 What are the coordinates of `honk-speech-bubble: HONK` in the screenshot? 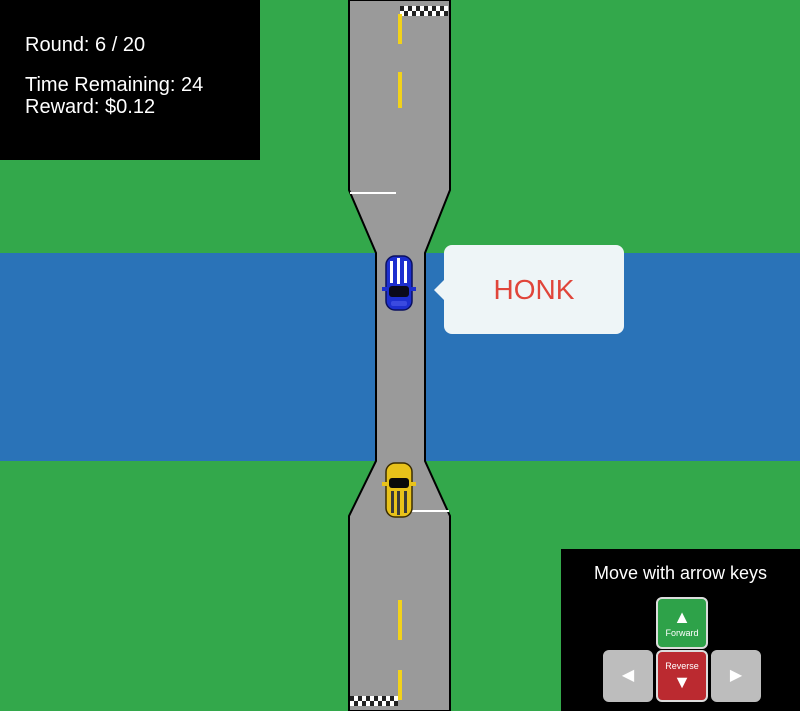 It's located at (534, 289).